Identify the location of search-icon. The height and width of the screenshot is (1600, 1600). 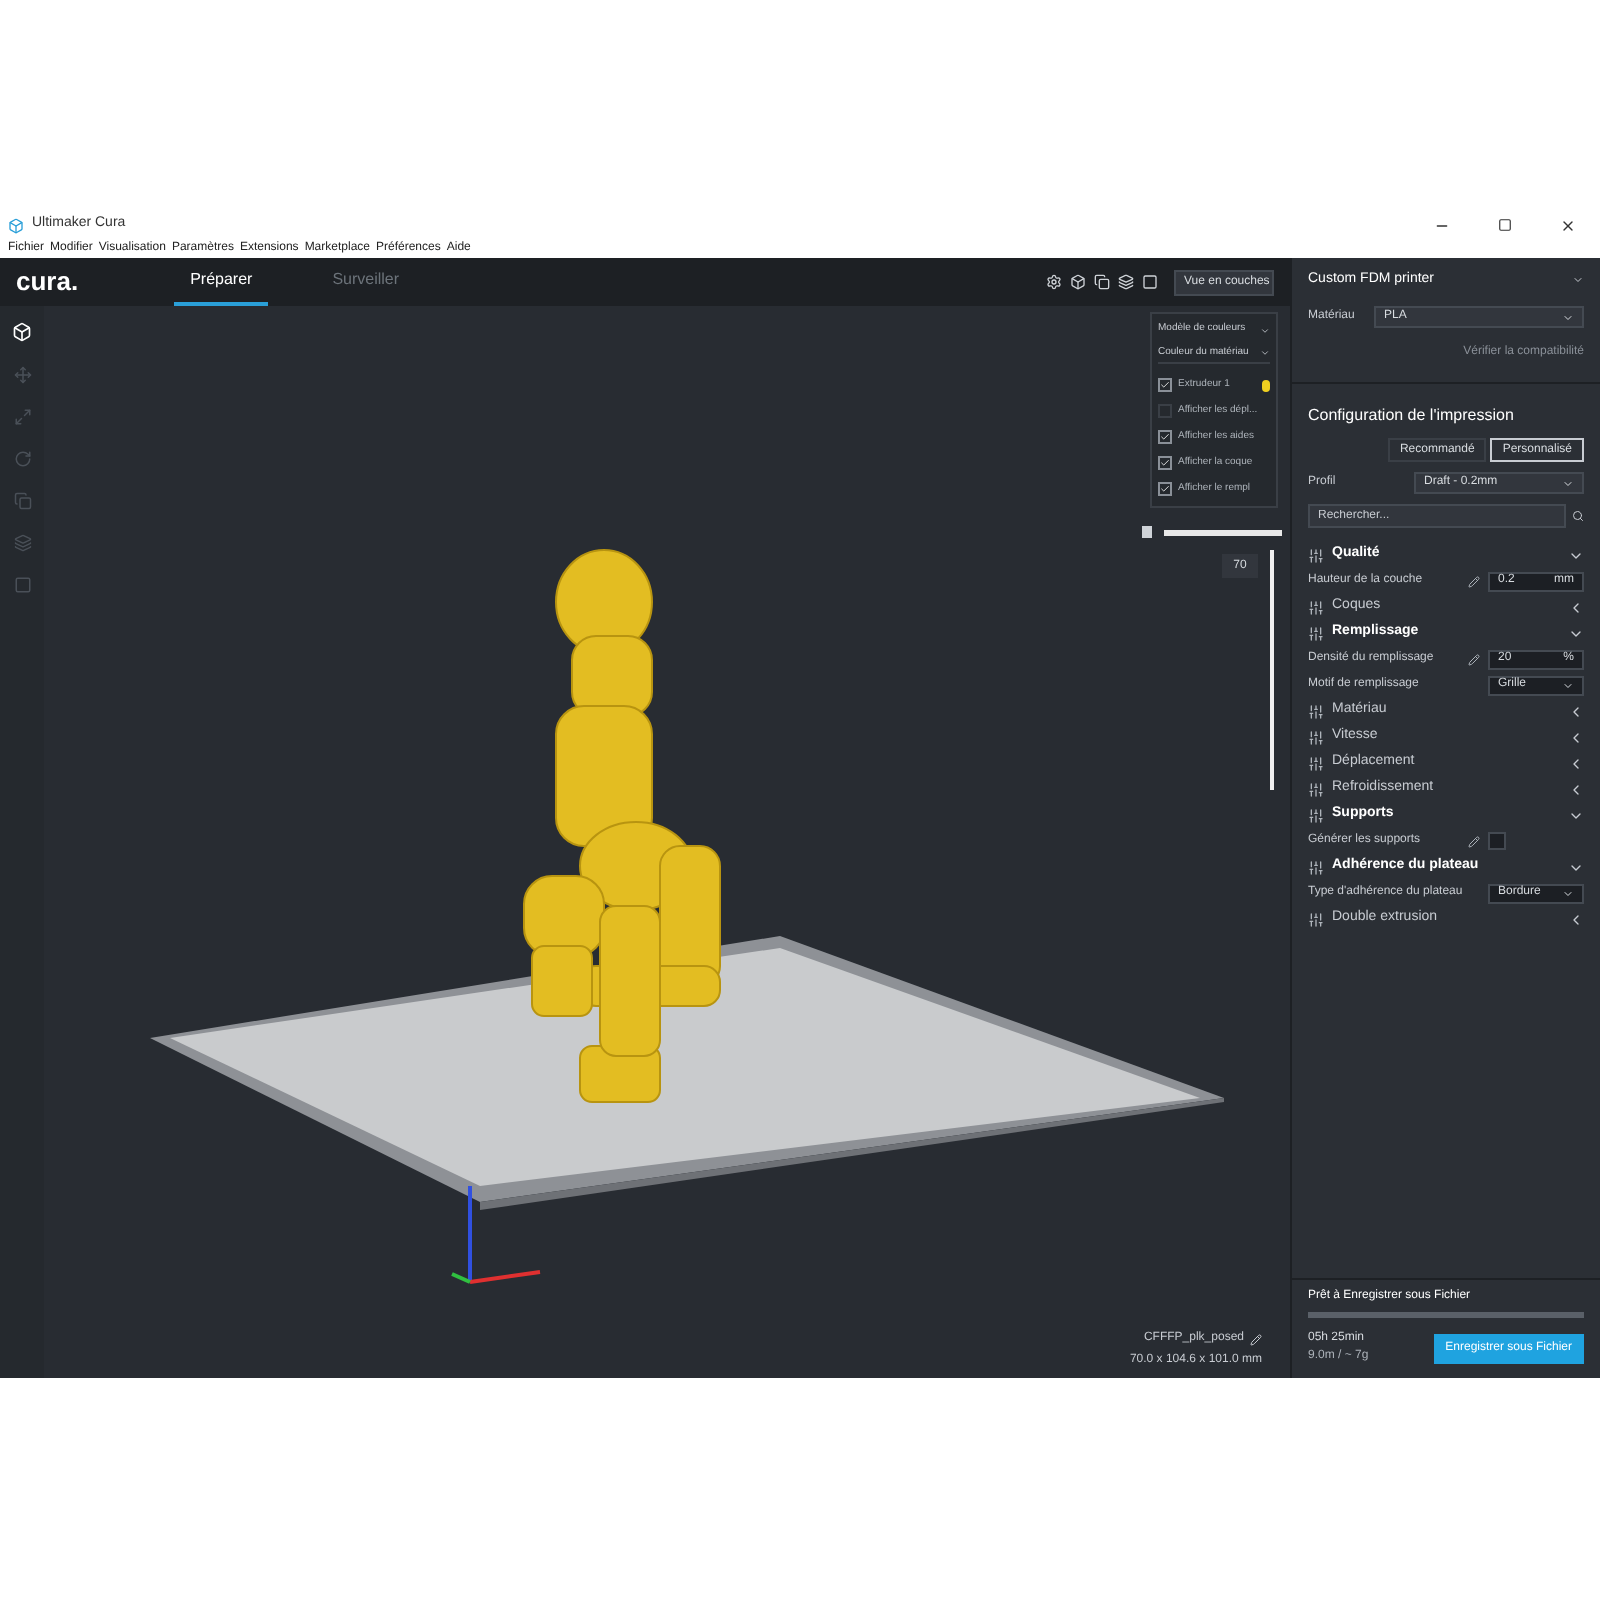
(1578, 516).